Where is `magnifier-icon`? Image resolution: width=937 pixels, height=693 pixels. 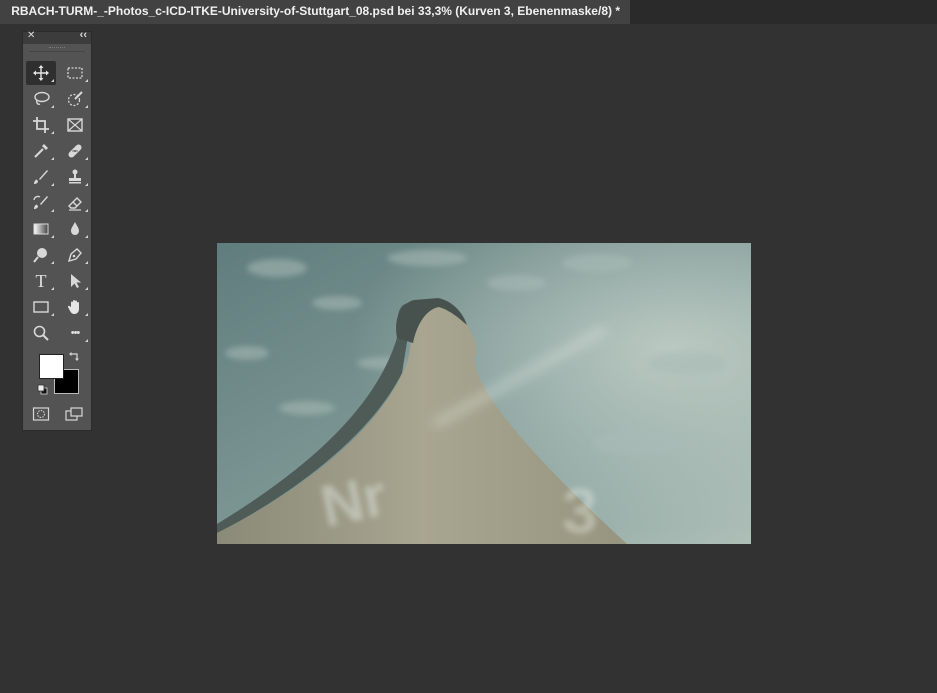
magnifier-icon is located at coordinates (41, 333).